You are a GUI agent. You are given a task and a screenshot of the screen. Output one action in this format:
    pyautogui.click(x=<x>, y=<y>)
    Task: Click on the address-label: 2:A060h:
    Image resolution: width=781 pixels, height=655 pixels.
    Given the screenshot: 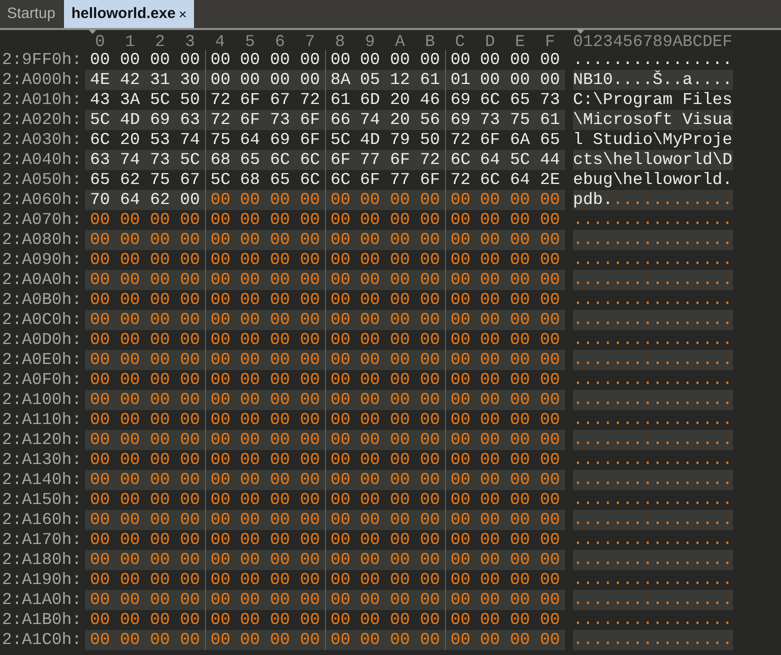 What is the action you would take?
    pyautogui.click(x=42, y=200)
    